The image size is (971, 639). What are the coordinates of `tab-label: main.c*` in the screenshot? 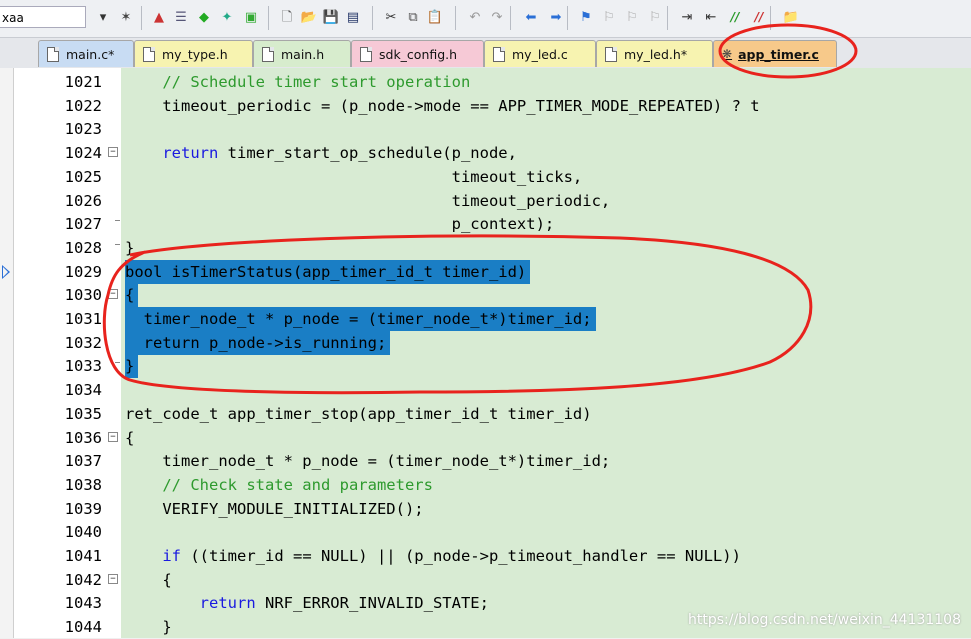 It's located at (90, 54).